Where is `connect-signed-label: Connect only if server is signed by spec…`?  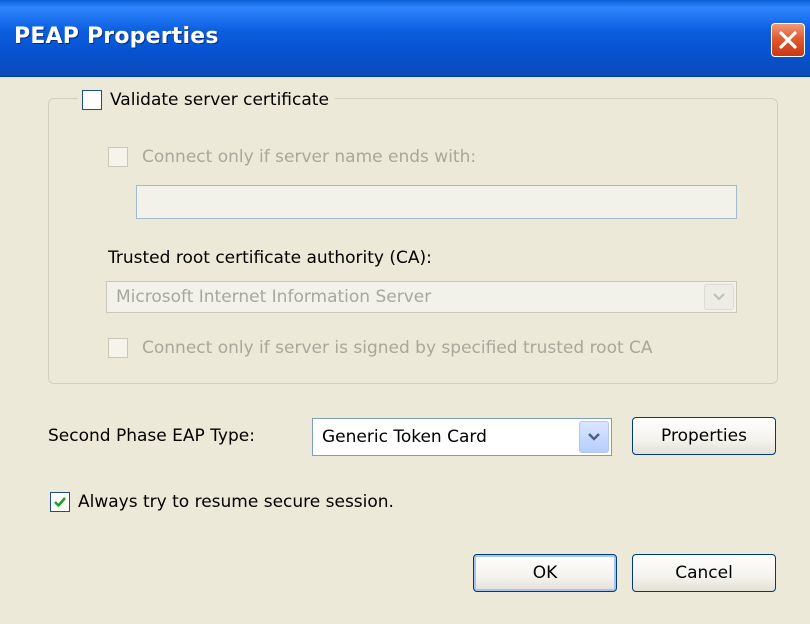
connect-signed-label: Connect only if server is signed by spec… is located at coordinates (397, 348).